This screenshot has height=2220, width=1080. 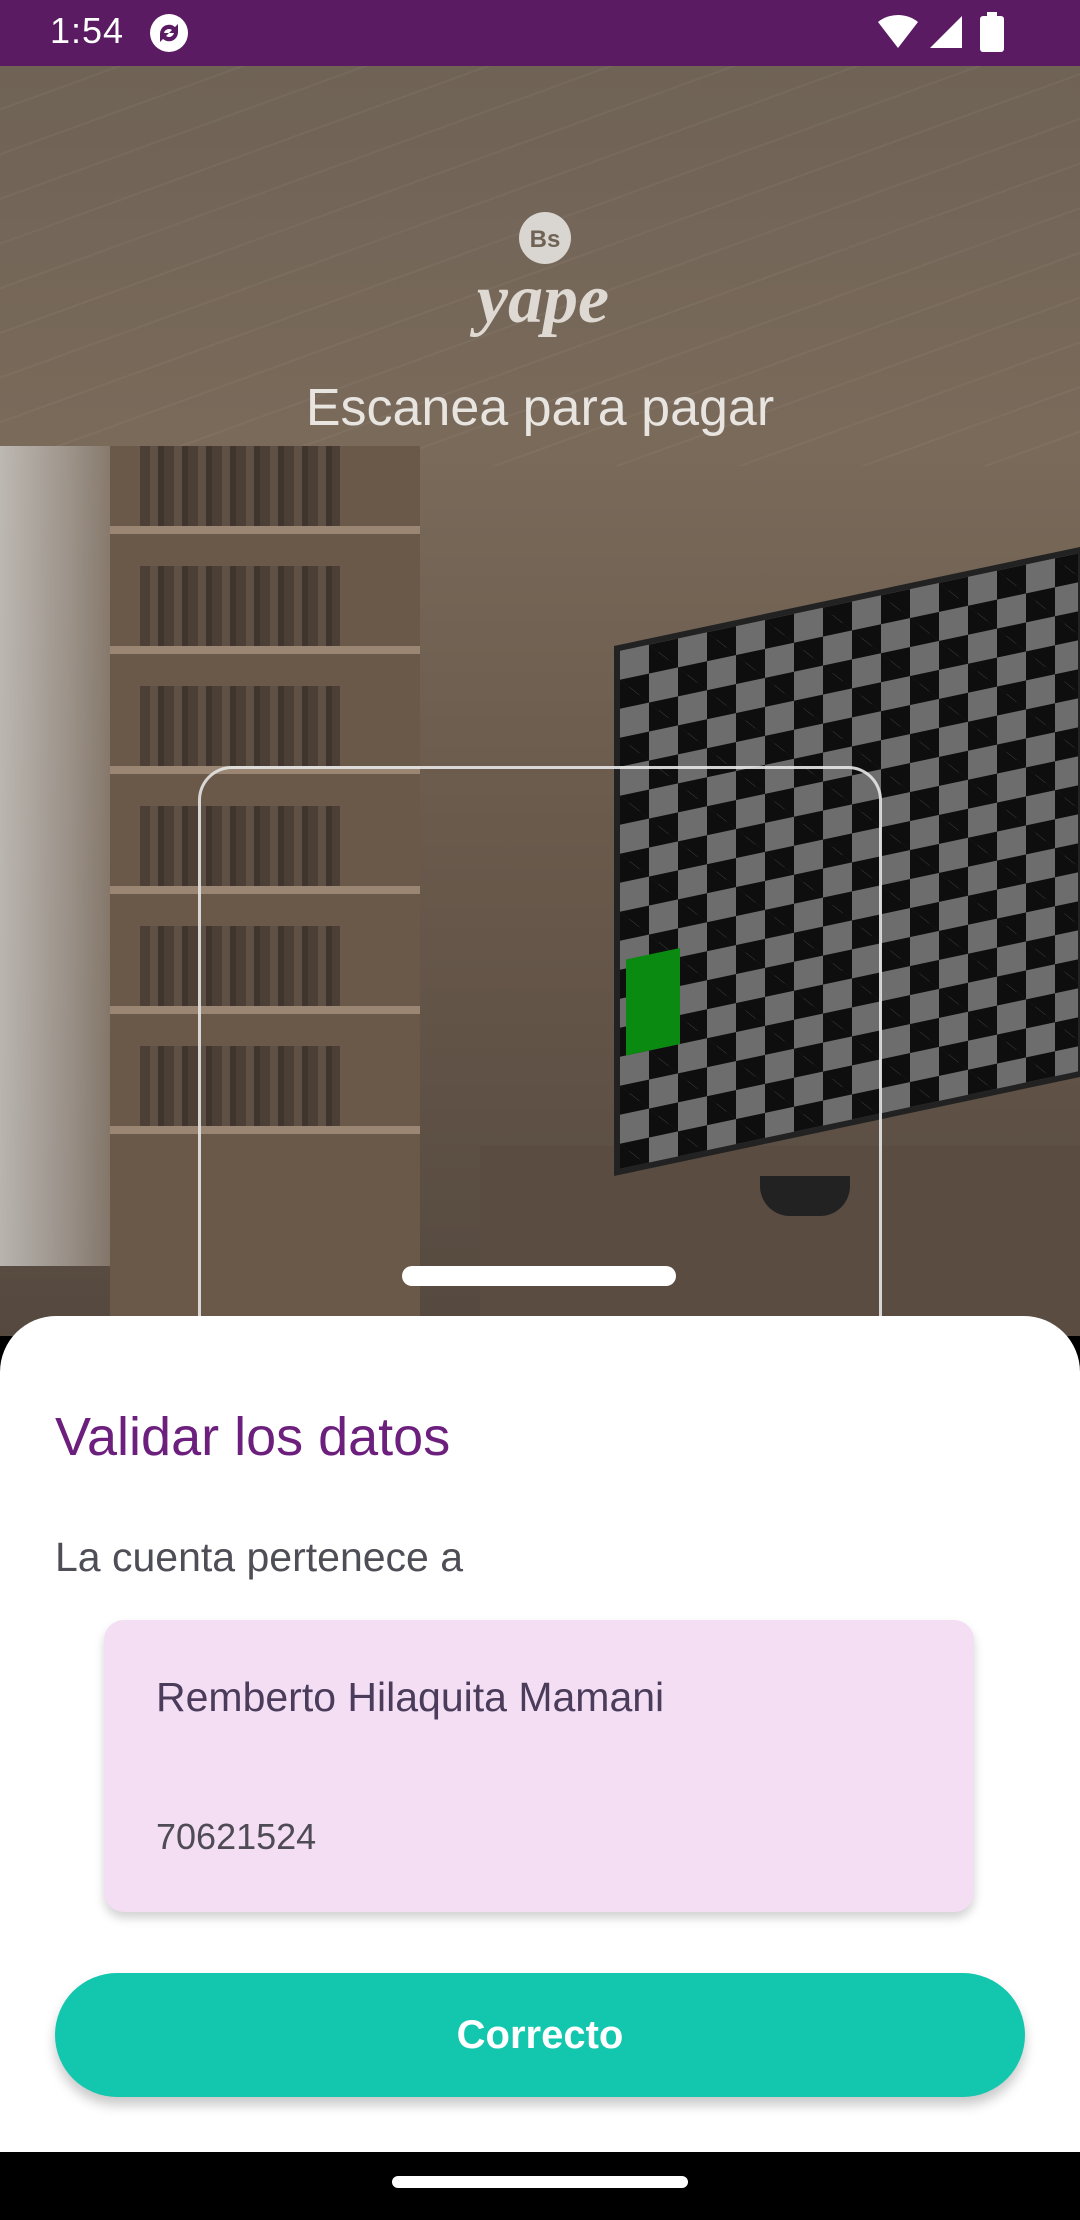 I want to click on account-name: Remberto Hilaquita Mamani, so click(x=410, y=1697).